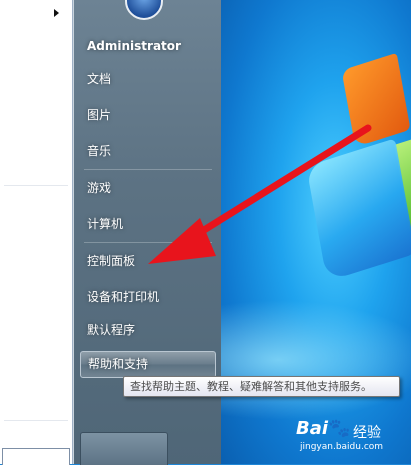  I want to click on wallpaper-light-streak, so click(315, 360).